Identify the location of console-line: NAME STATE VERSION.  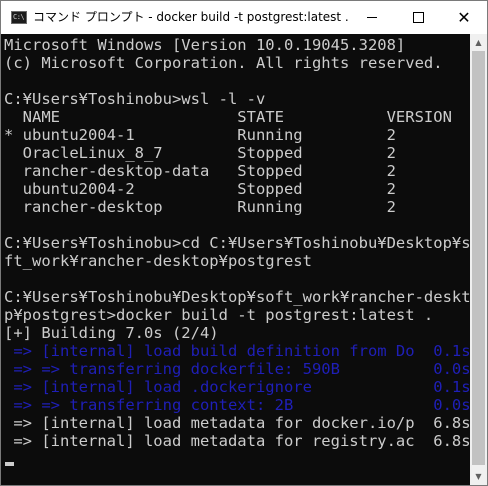
(228, 117).